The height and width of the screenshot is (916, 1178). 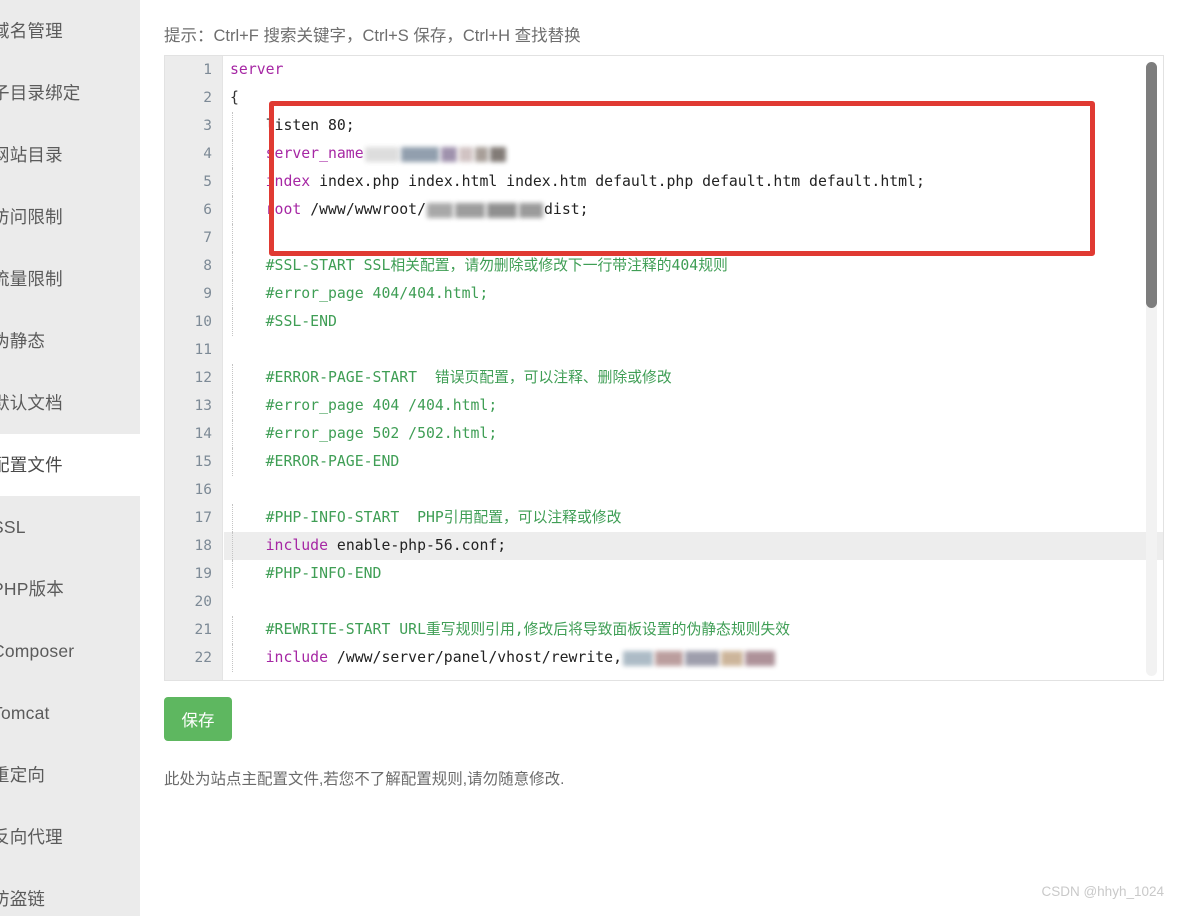 I want to click on code-line: include enable-php-56.conf;, so click(x=693, y=546).